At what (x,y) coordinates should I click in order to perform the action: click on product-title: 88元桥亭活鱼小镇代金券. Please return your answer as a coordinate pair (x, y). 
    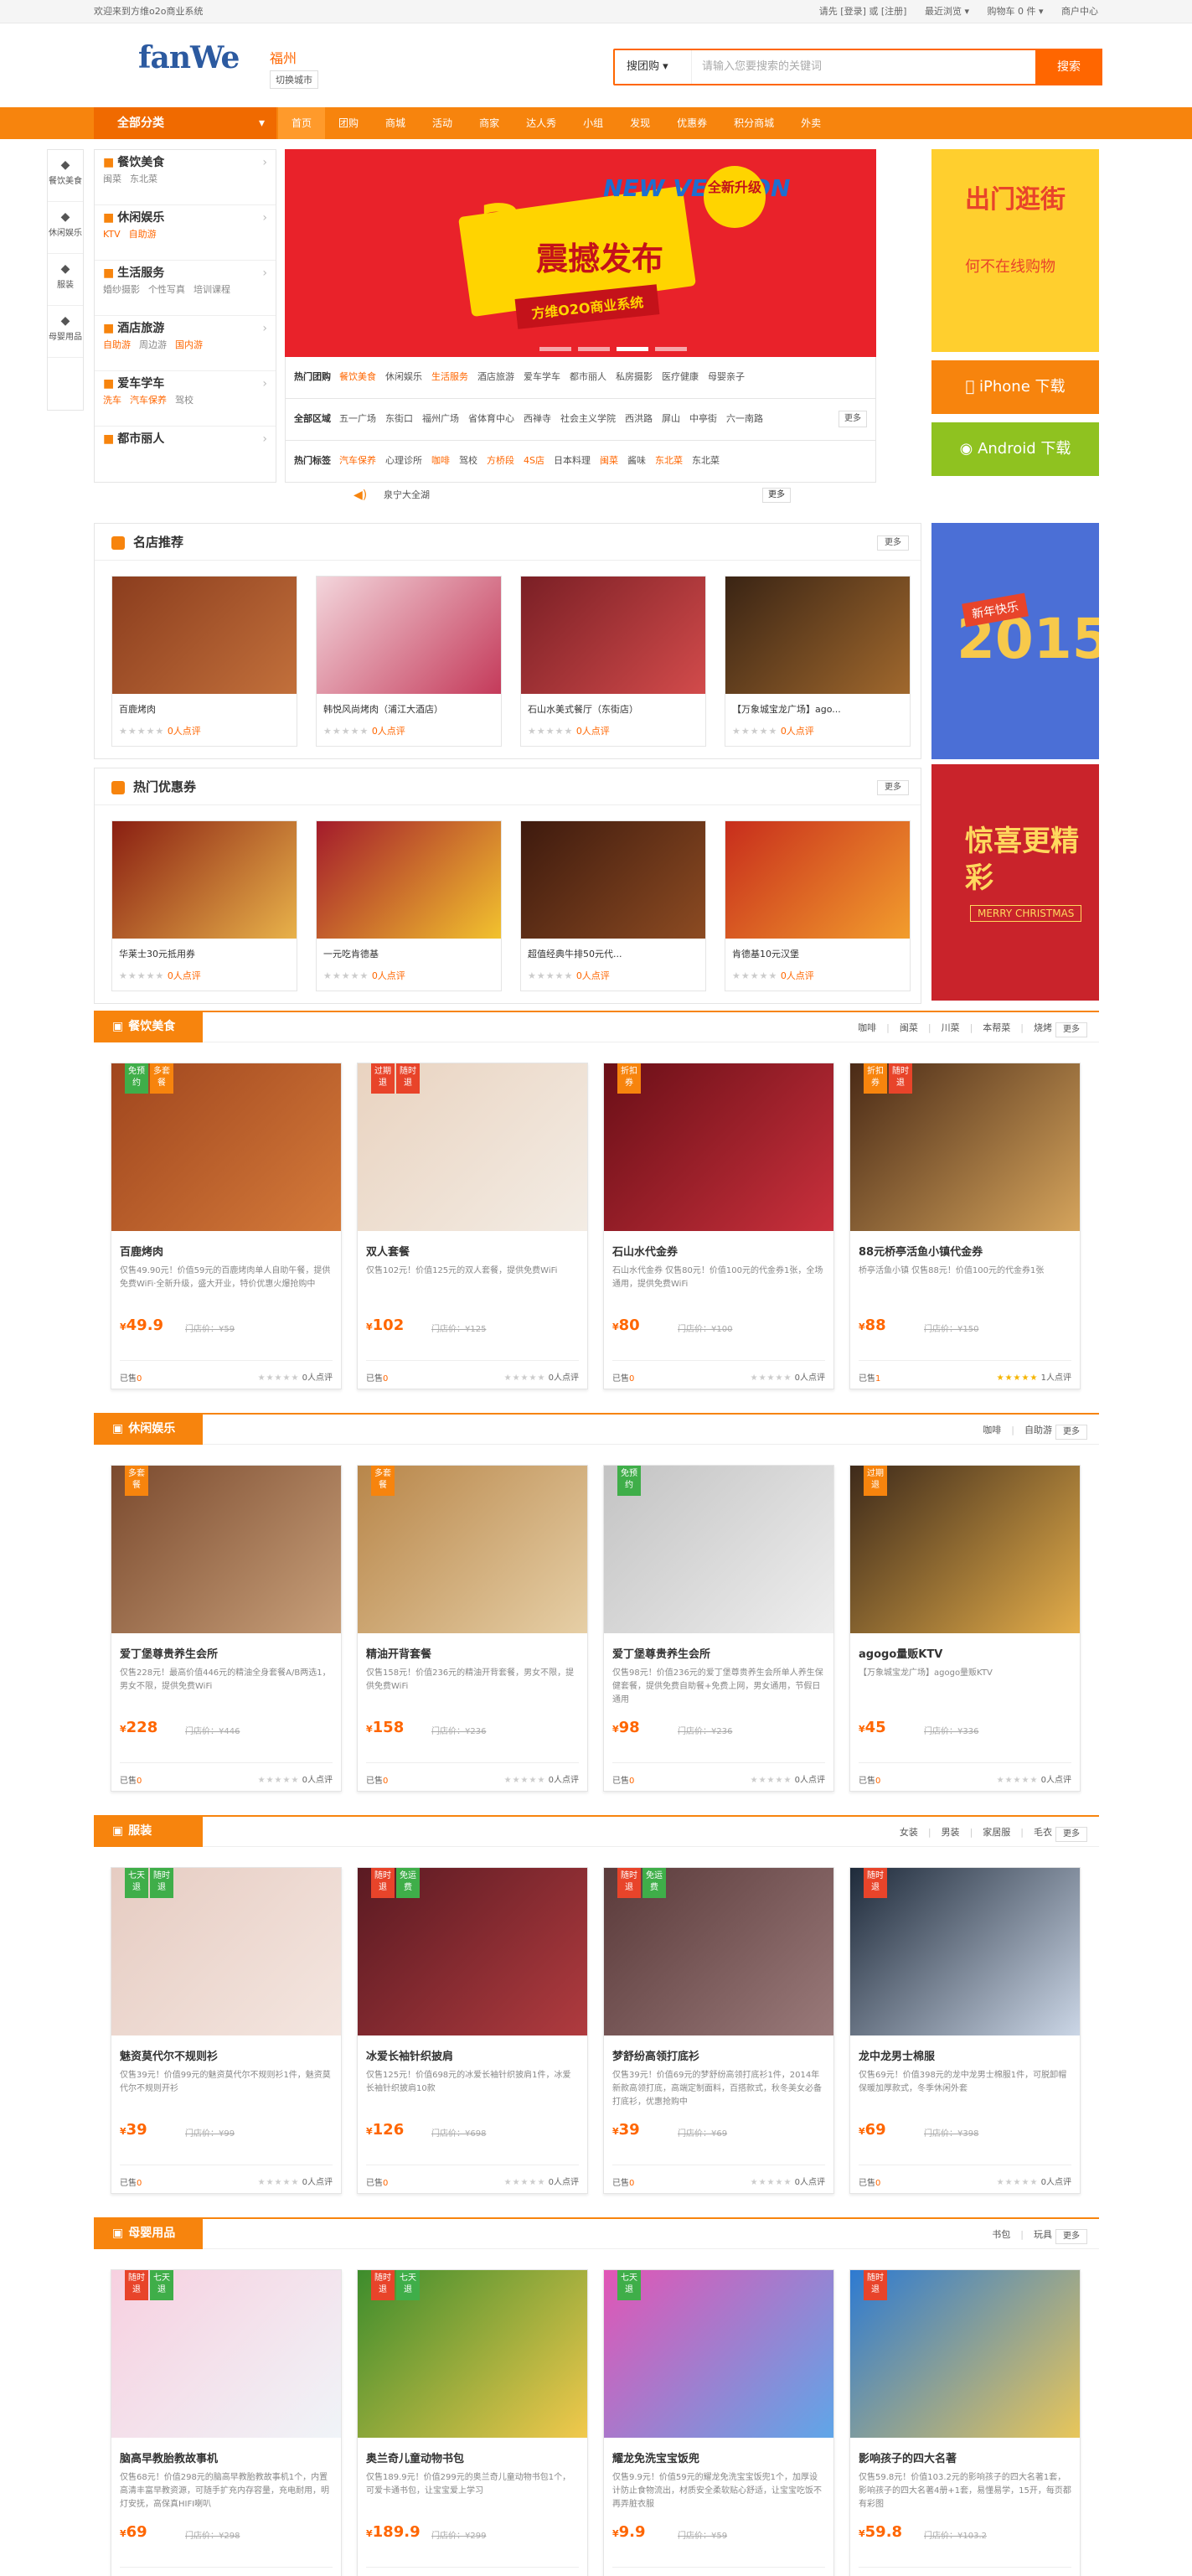
    Looking at the image, I should click on (921, 1251).